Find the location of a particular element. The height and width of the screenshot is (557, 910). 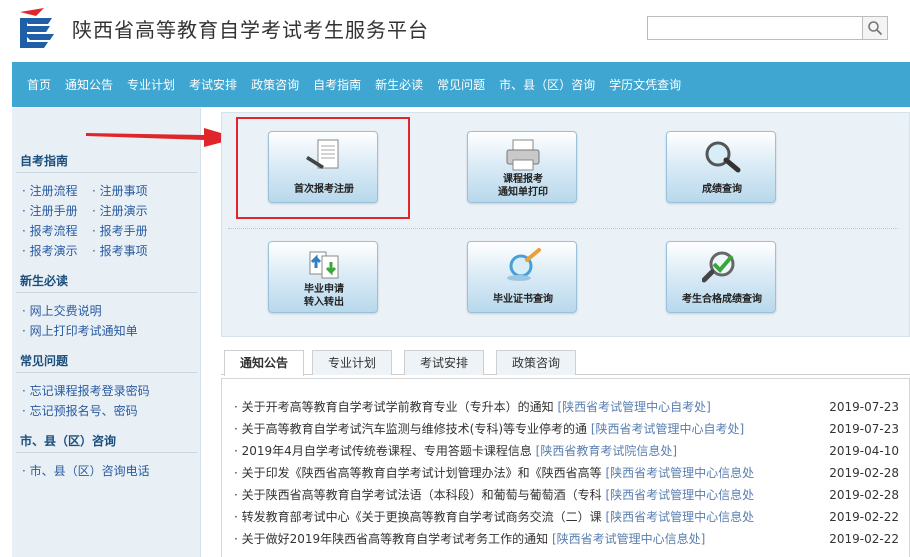

sidebar-link: · 注册手册 is located at coordinates (50, 210).